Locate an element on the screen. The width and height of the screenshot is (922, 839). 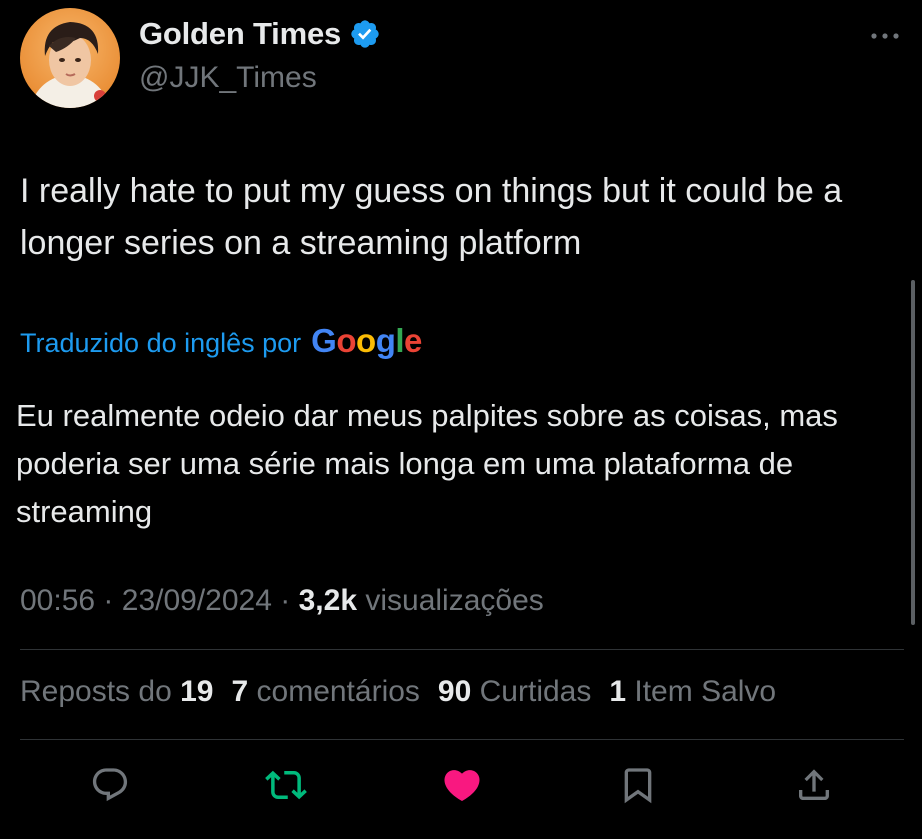
translation-label: Traduzido do inglês por is located at coordinates (160, 343).